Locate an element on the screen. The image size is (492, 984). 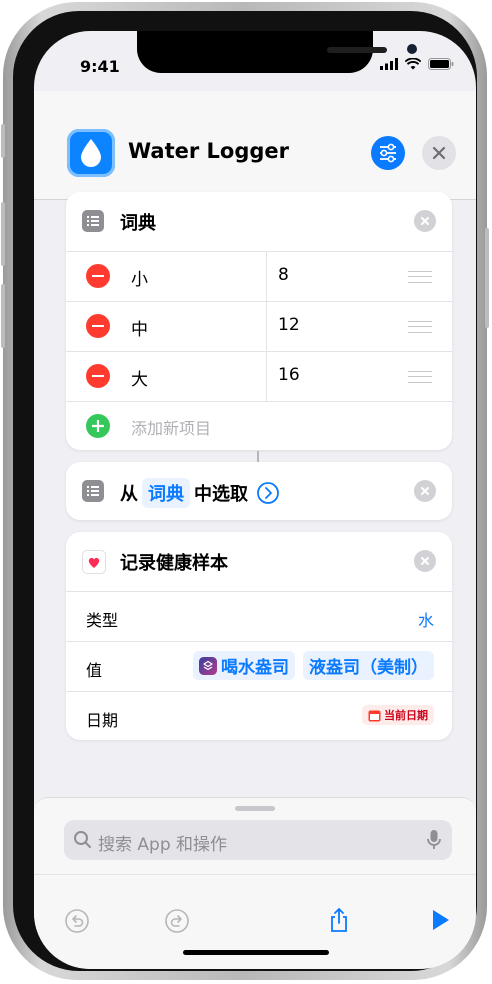
close-button is located at coordinates (439, 153).